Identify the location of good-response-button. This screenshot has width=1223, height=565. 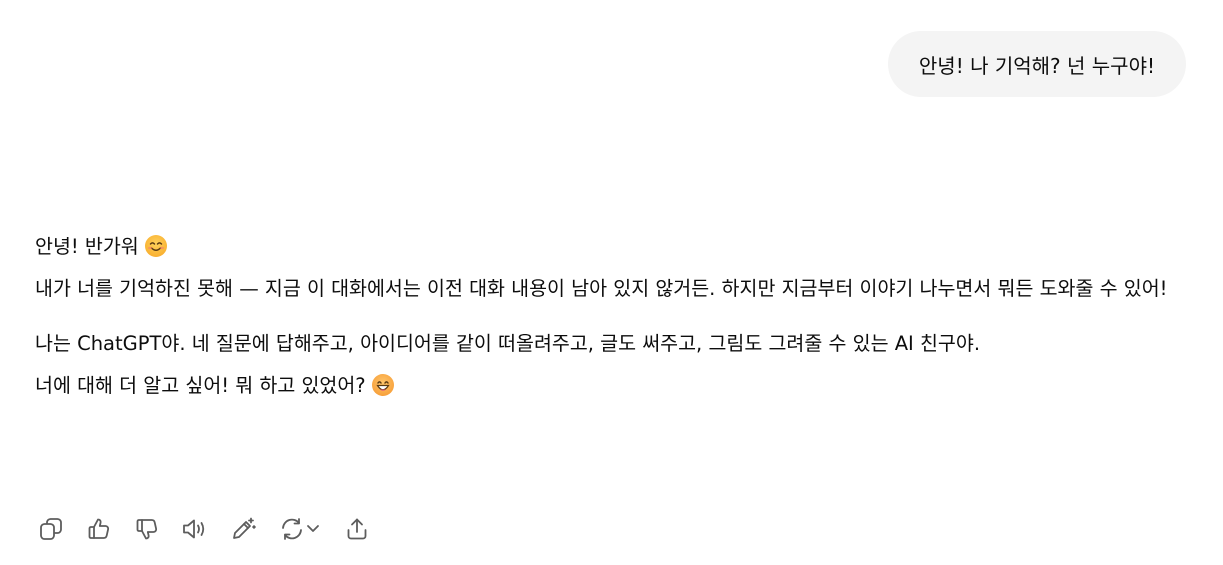
(99, 529).